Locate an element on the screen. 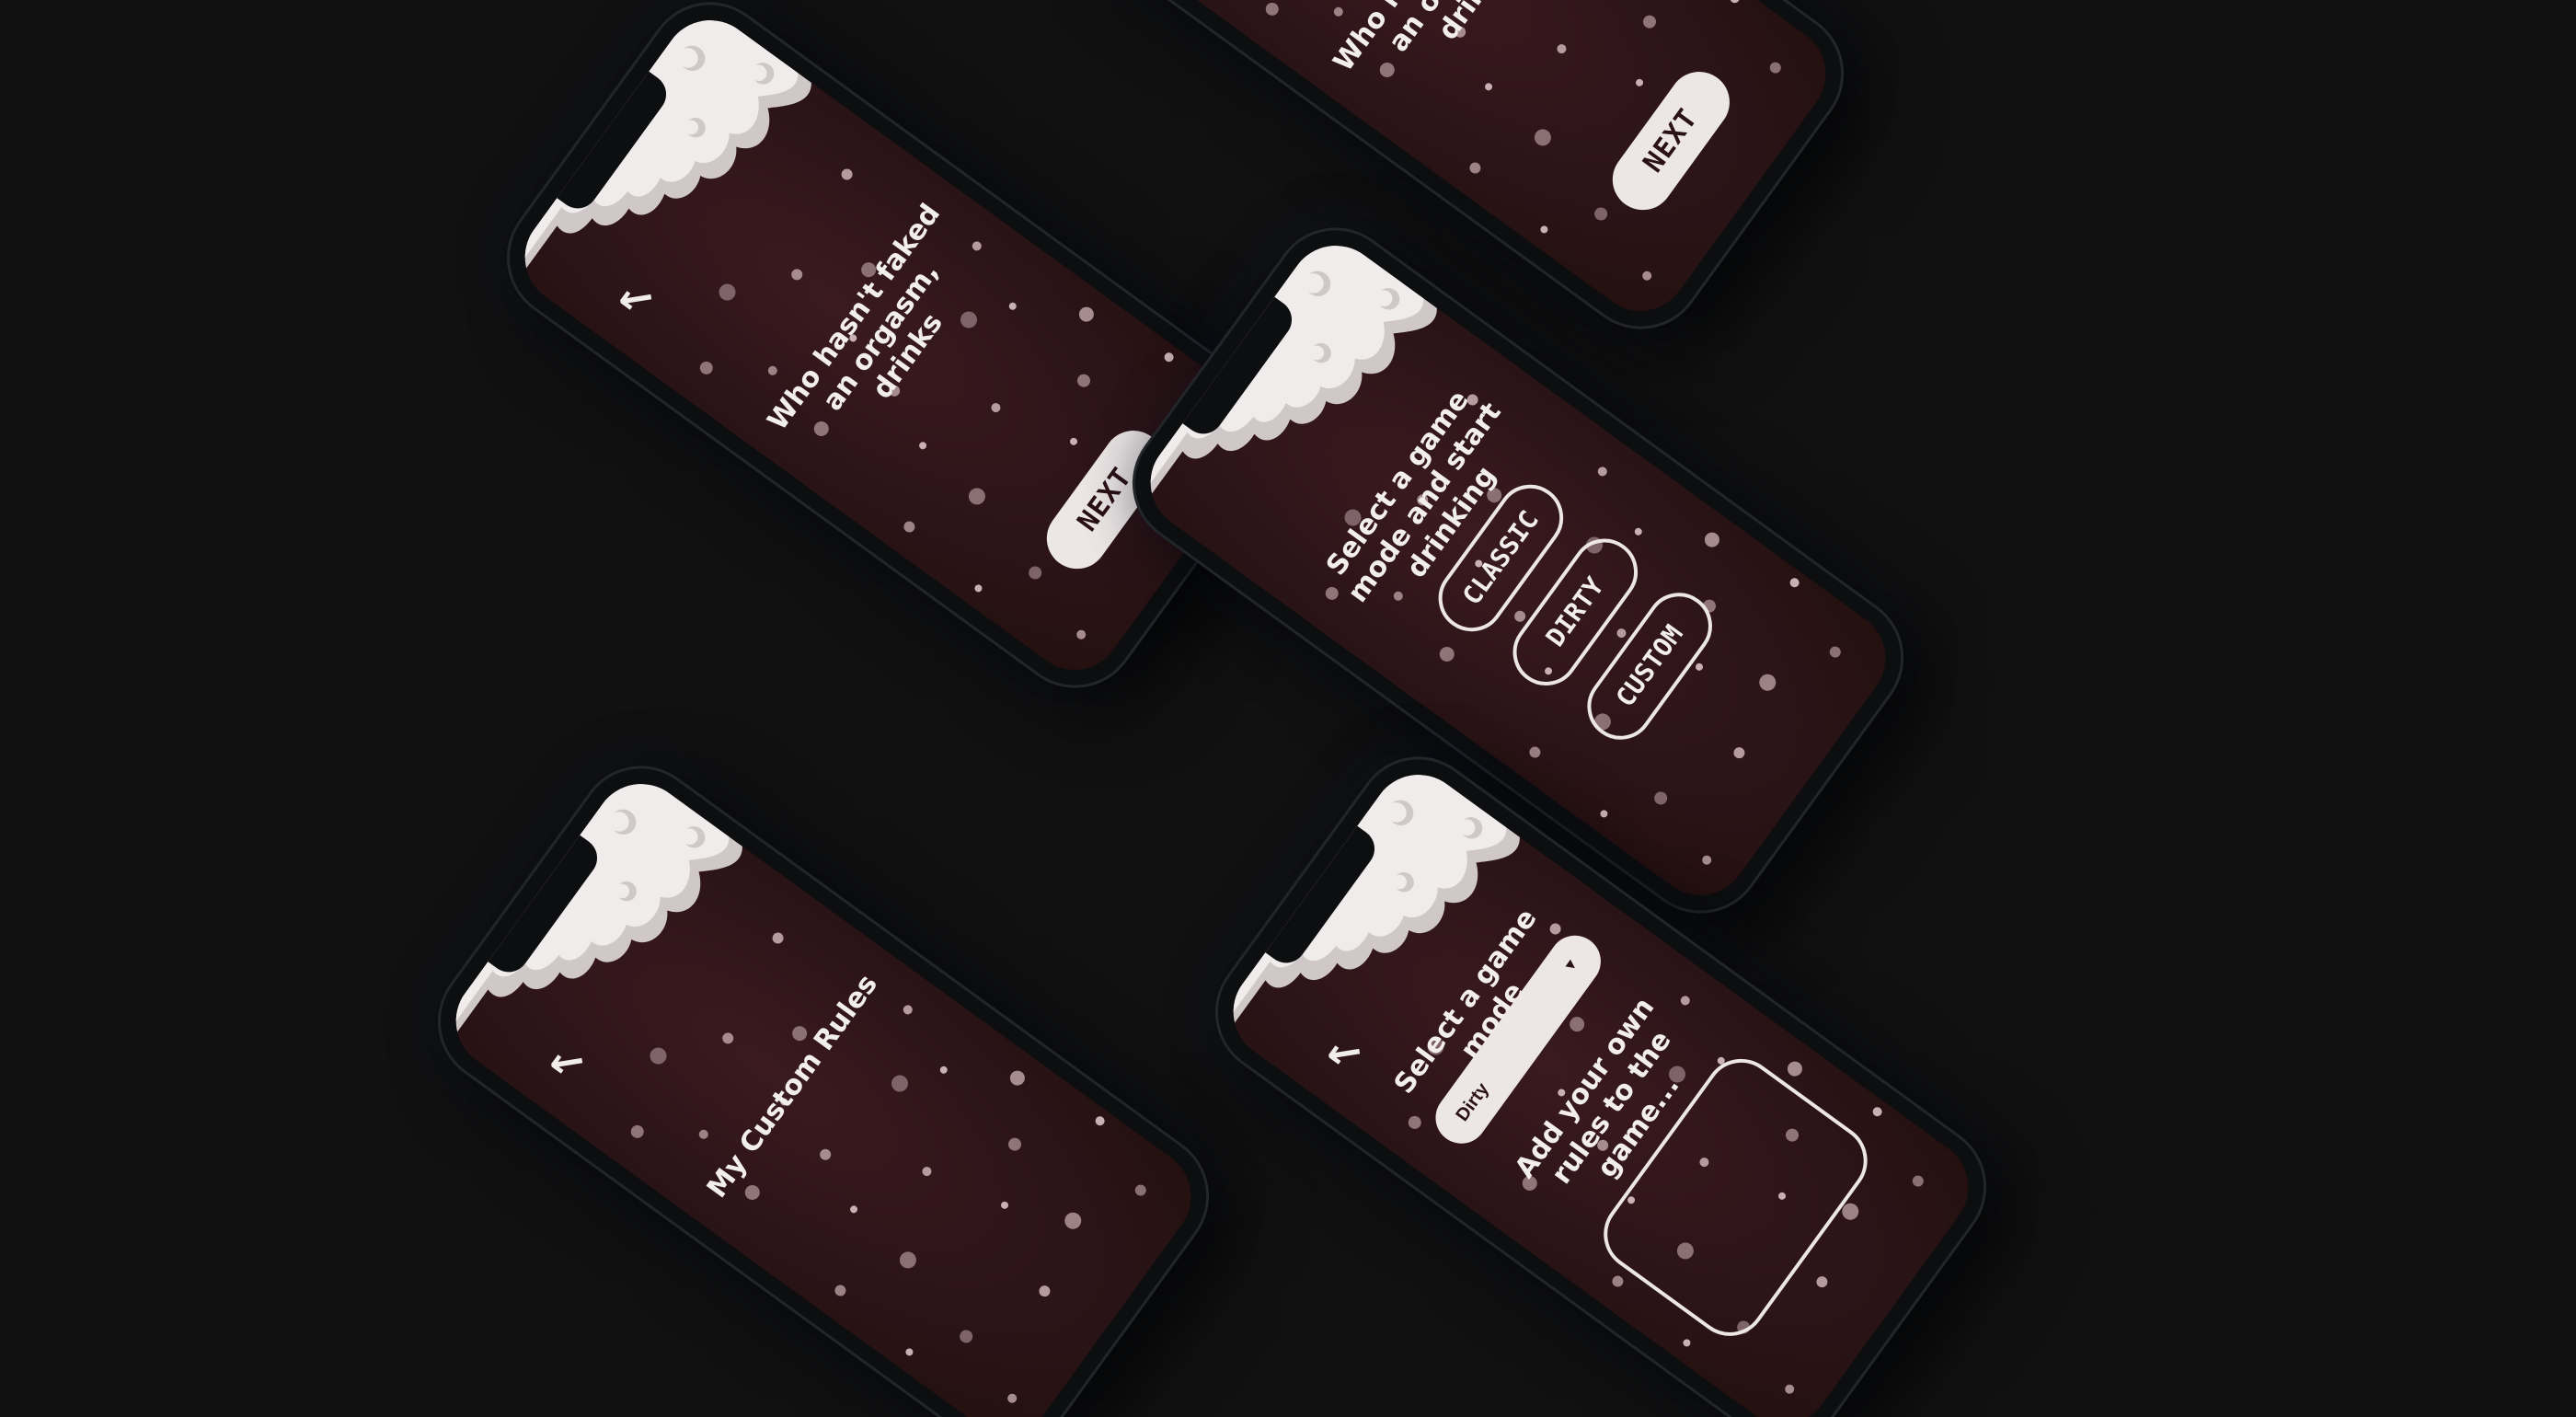 This screenshot has width=2576, height=1417. phone-question-top: Who hasn't faked an orgasm, drinks NEXT is located at coordinates (1458, 175).